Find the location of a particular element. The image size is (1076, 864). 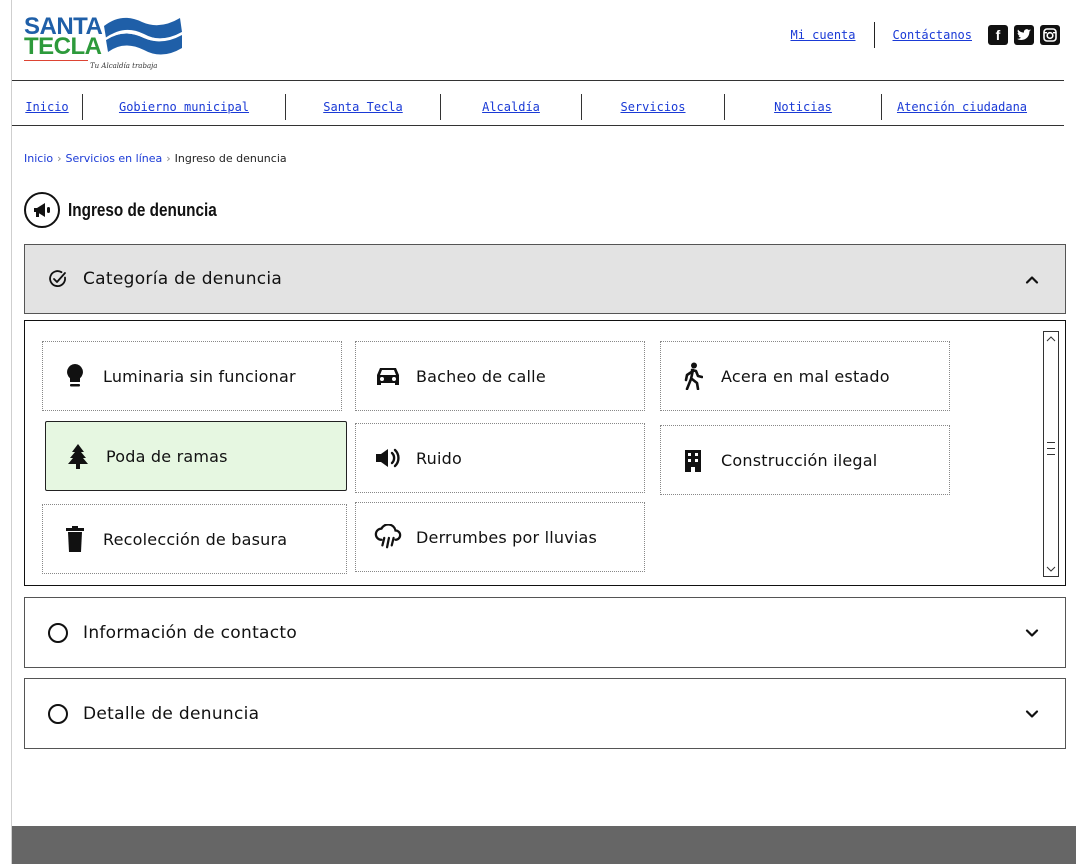

category-card-bacheo: Bacheo de calle is located at coordinates (500, 376).